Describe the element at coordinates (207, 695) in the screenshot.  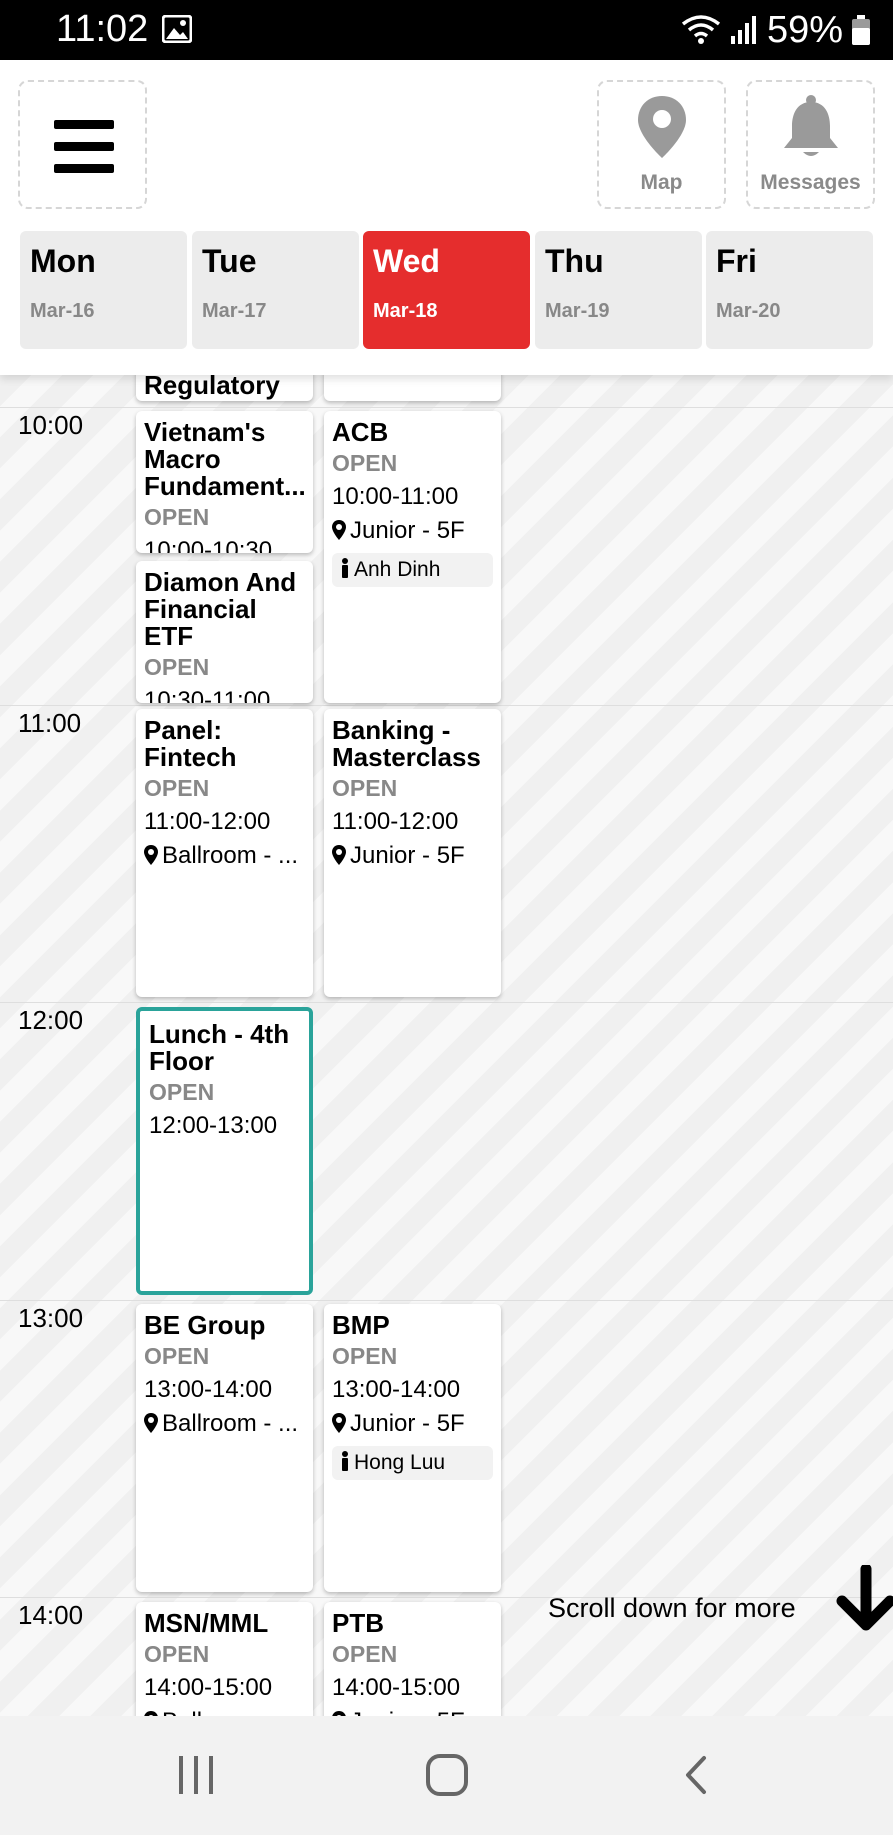
I see `session-time: 10:30-11:00` at that location.